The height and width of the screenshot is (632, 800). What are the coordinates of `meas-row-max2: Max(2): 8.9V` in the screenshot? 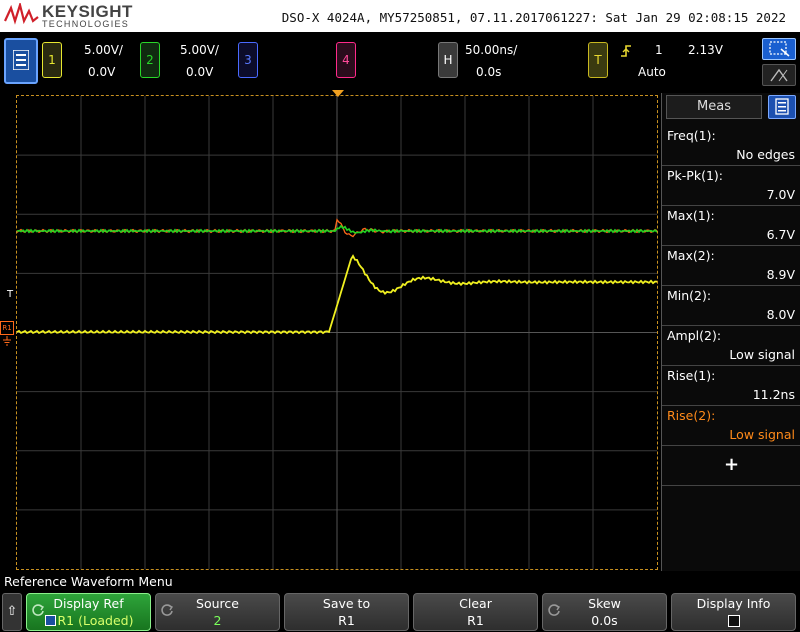 It's located at (731, 266).